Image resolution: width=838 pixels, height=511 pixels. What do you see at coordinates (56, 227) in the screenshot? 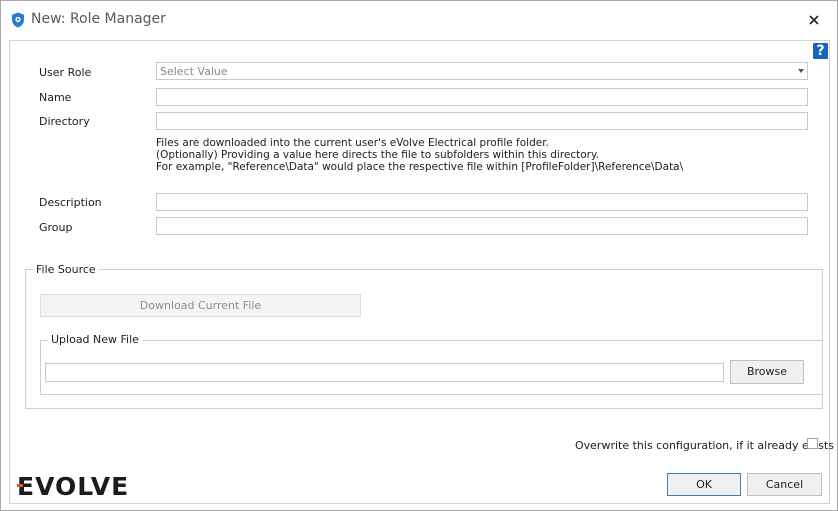
I see `group-label: Group` at bounding box center [56, 227].